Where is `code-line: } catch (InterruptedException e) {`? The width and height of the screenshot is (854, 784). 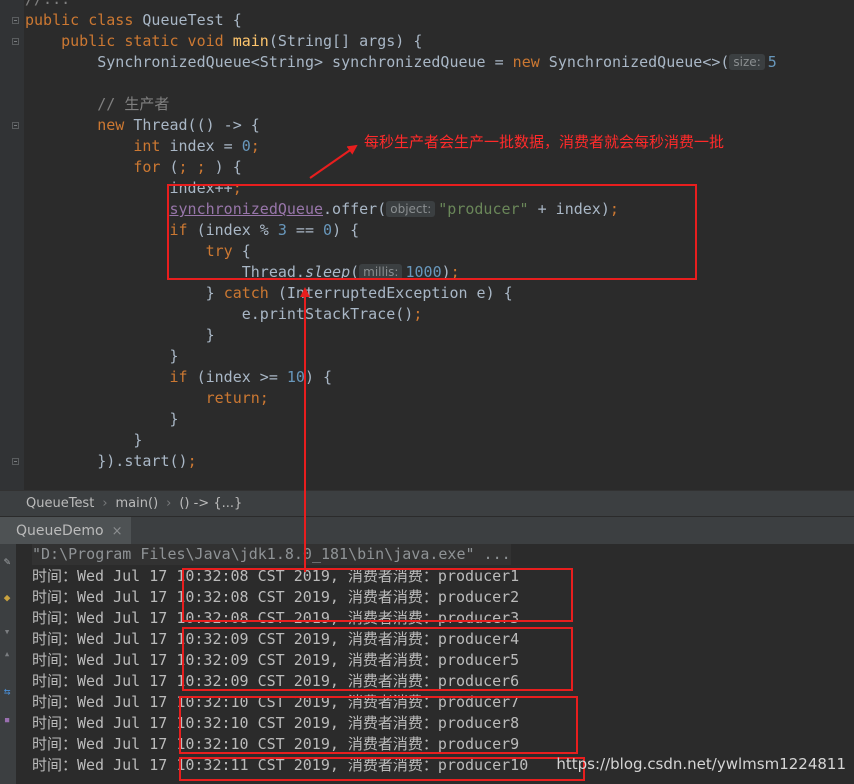
code-line: } catch (InterruptedException e) { is located at coordinates (269, 293).